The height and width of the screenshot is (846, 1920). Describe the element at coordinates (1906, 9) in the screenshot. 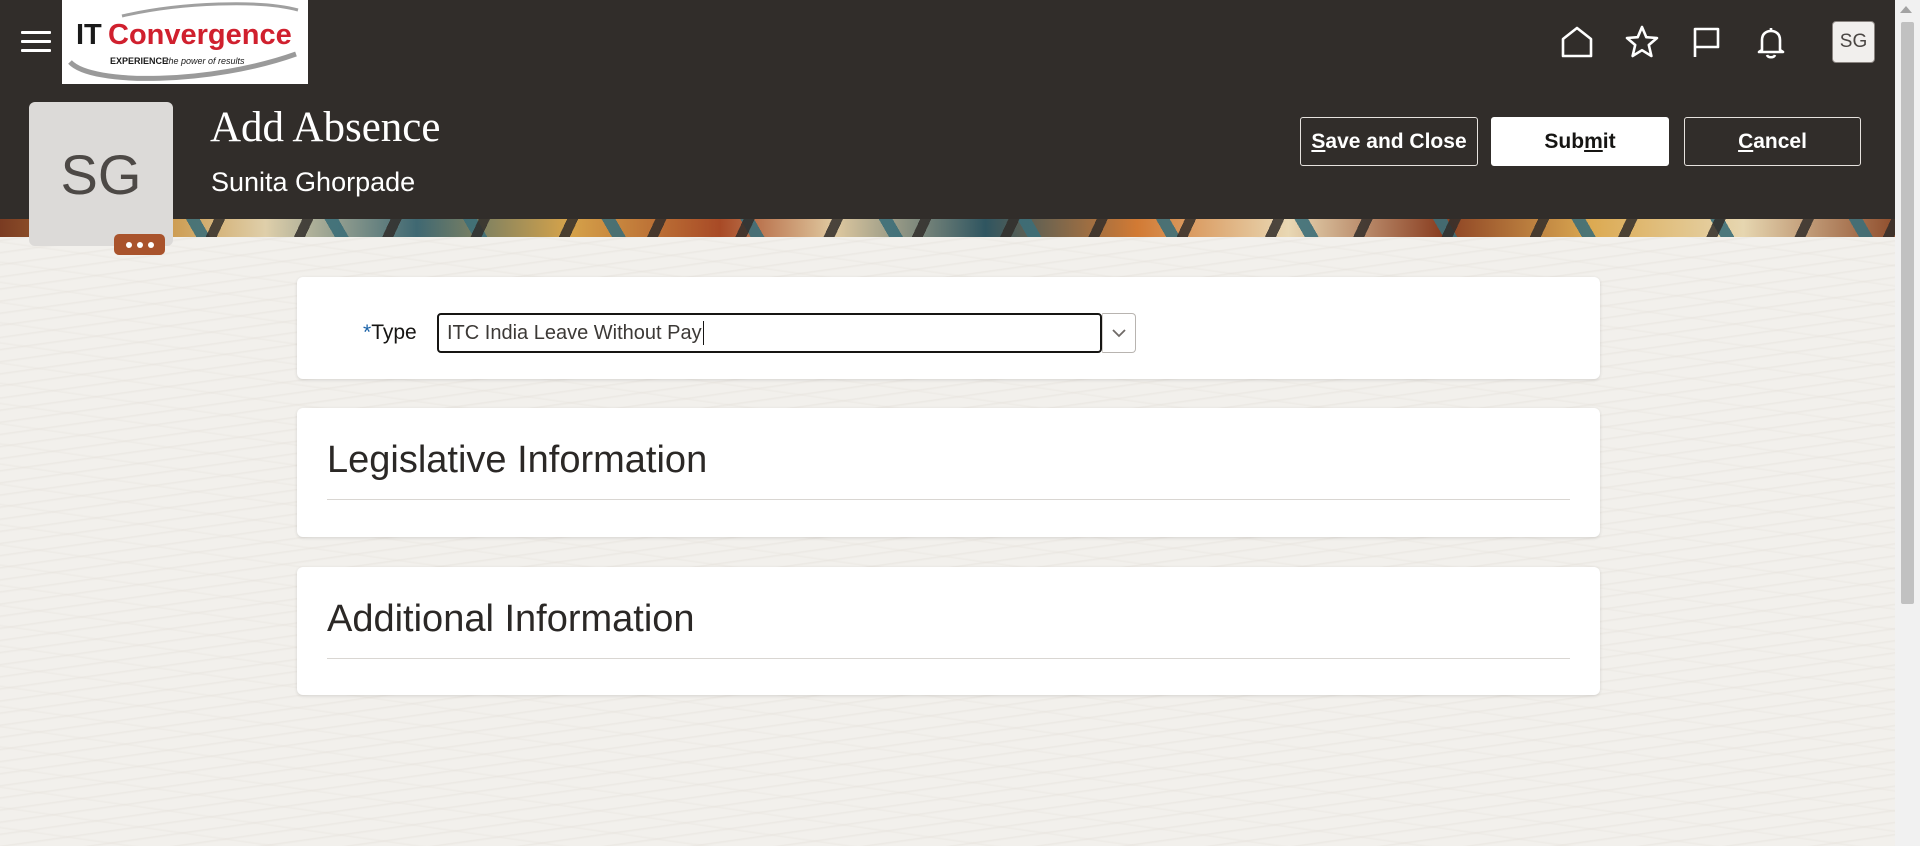

I see `scroll-up-arrow-icon` at that location.